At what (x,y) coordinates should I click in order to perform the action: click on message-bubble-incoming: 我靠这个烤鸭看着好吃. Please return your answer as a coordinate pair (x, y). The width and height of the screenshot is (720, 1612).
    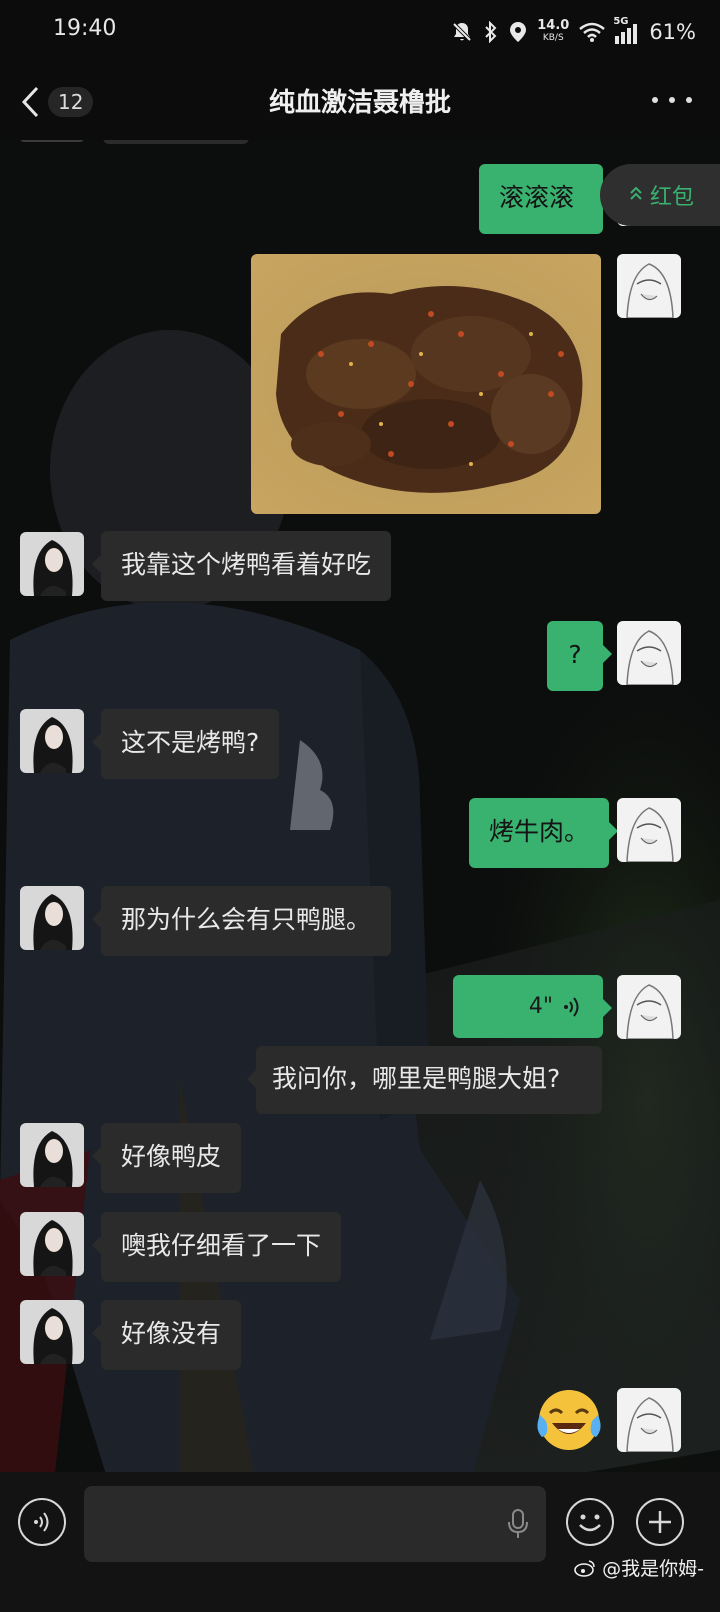
    Looking at the image, I should click on (241, 566).